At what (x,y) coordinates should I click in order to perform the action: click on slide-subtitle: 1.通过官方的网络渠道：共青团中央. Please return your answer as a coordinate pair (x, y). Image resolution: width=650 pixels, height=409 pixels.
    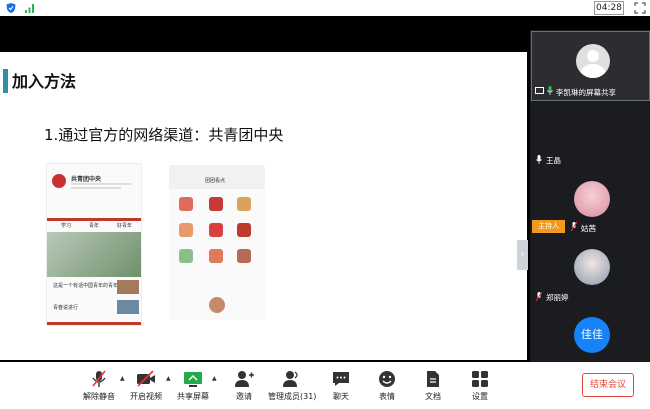
    Looking at the image, I should click on (164, 135).